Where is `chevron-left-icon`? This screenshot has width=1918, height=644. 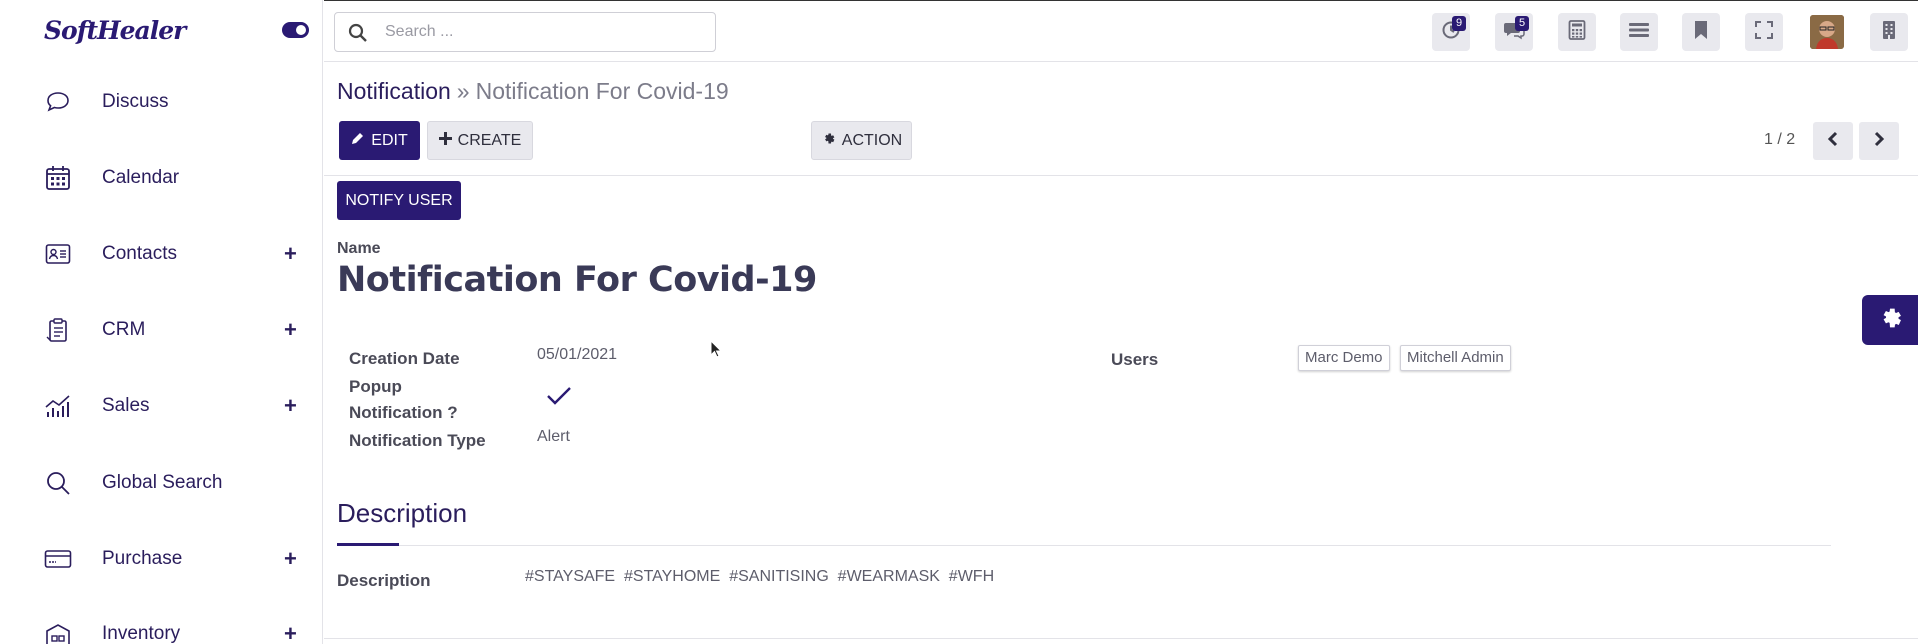 chevron-left-icon is located at coordinates (1833, 141).